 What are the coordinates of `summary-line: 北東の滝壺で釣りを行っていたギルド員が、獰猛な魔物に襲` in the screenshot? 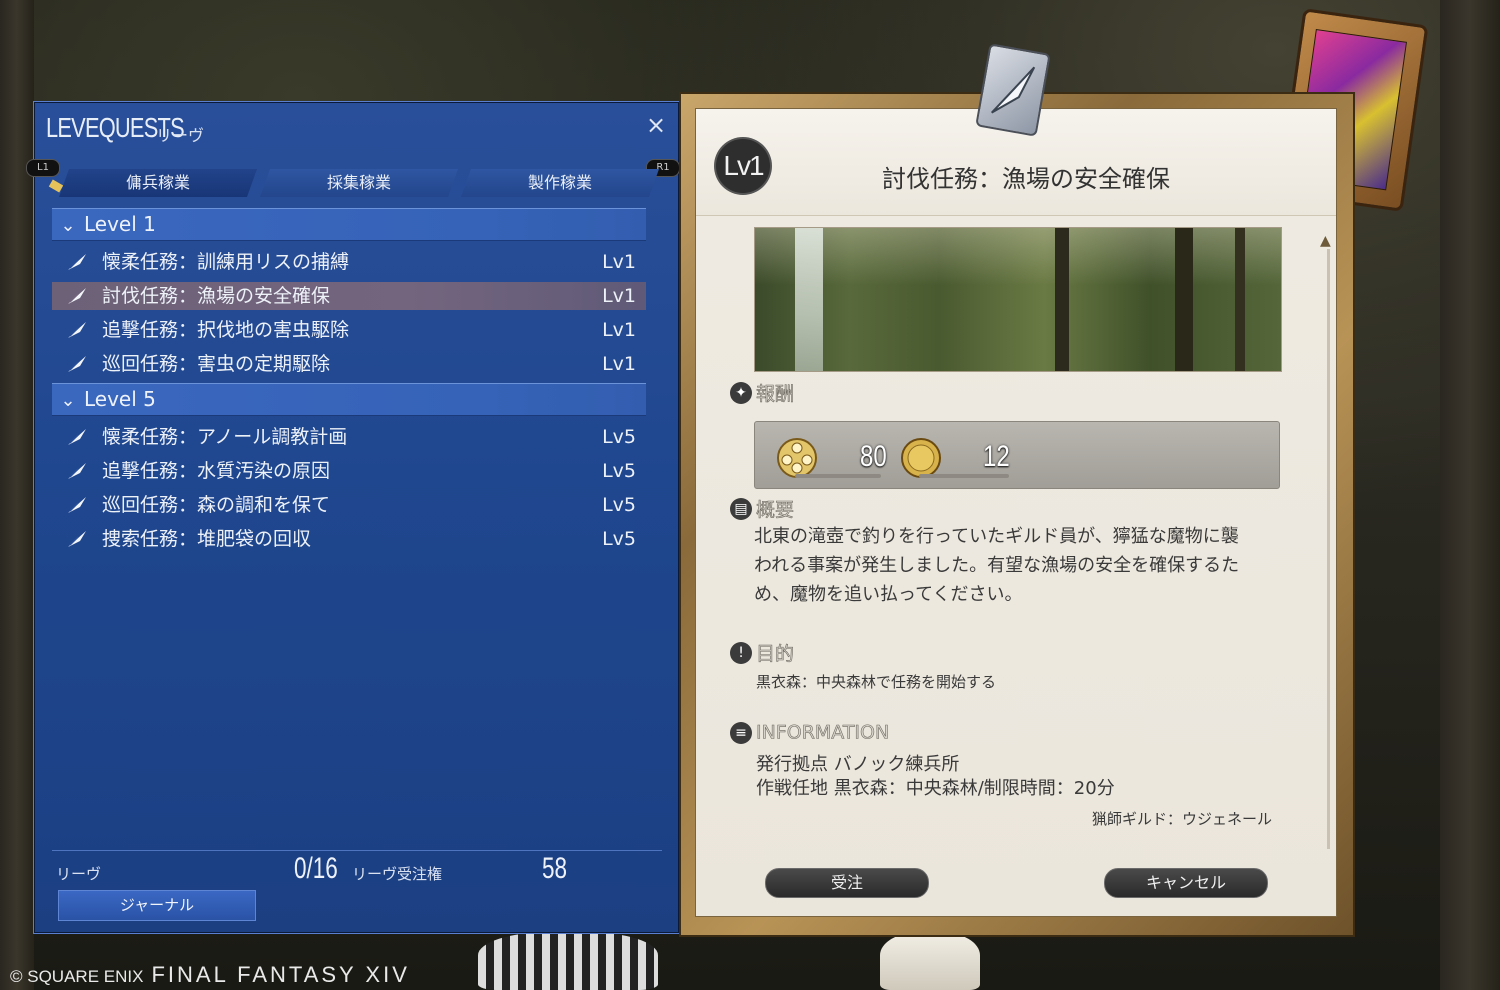 It's located at (996, 536).